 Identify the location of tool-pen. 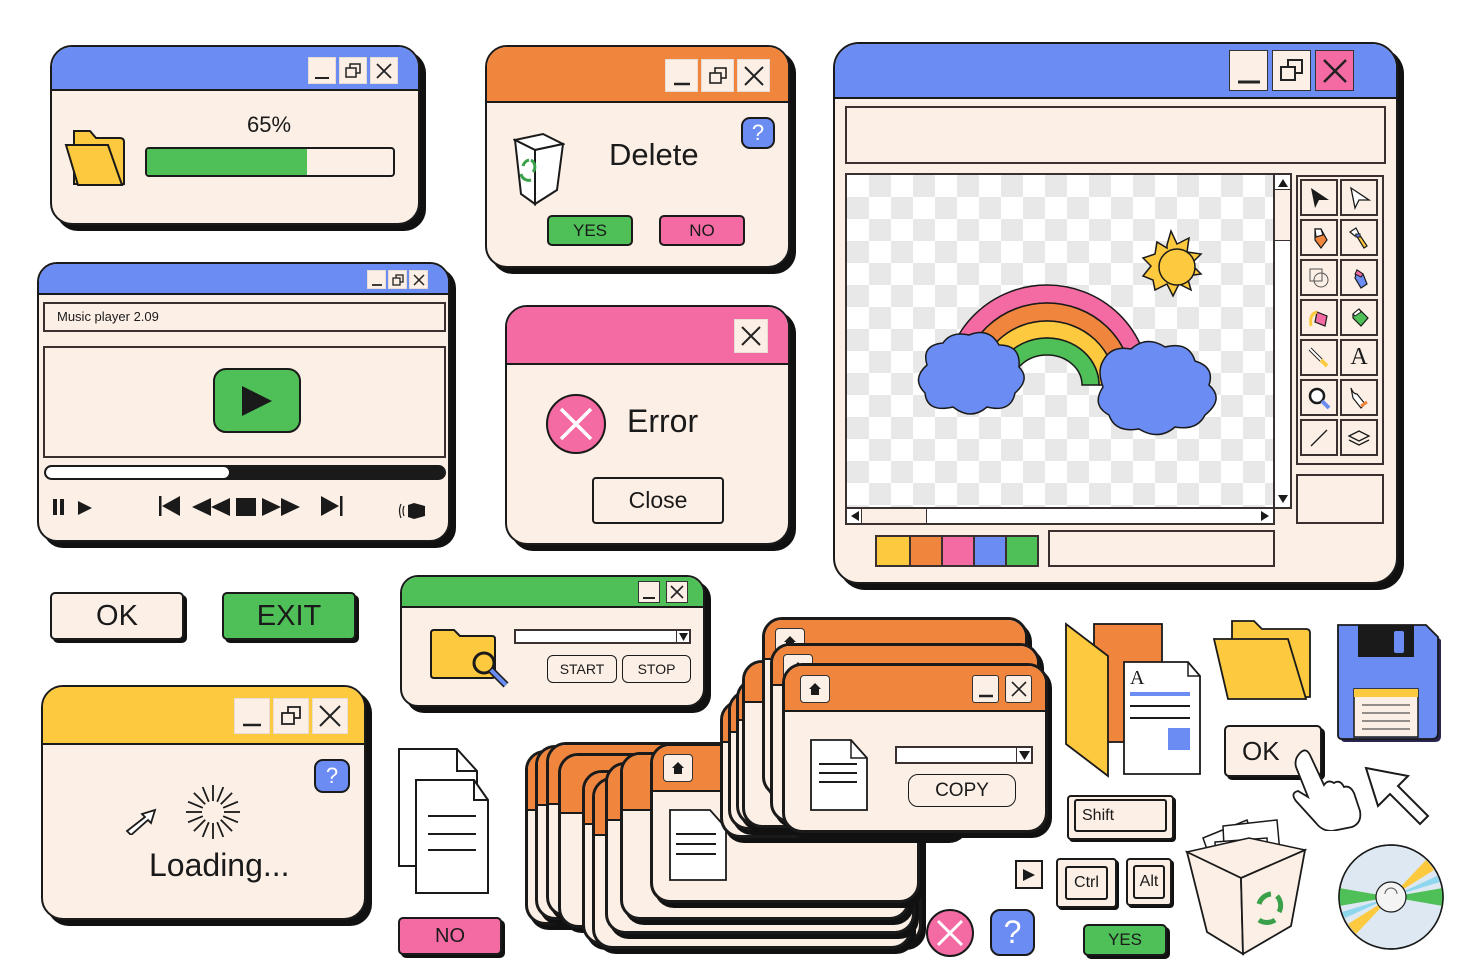
(1359, 397).